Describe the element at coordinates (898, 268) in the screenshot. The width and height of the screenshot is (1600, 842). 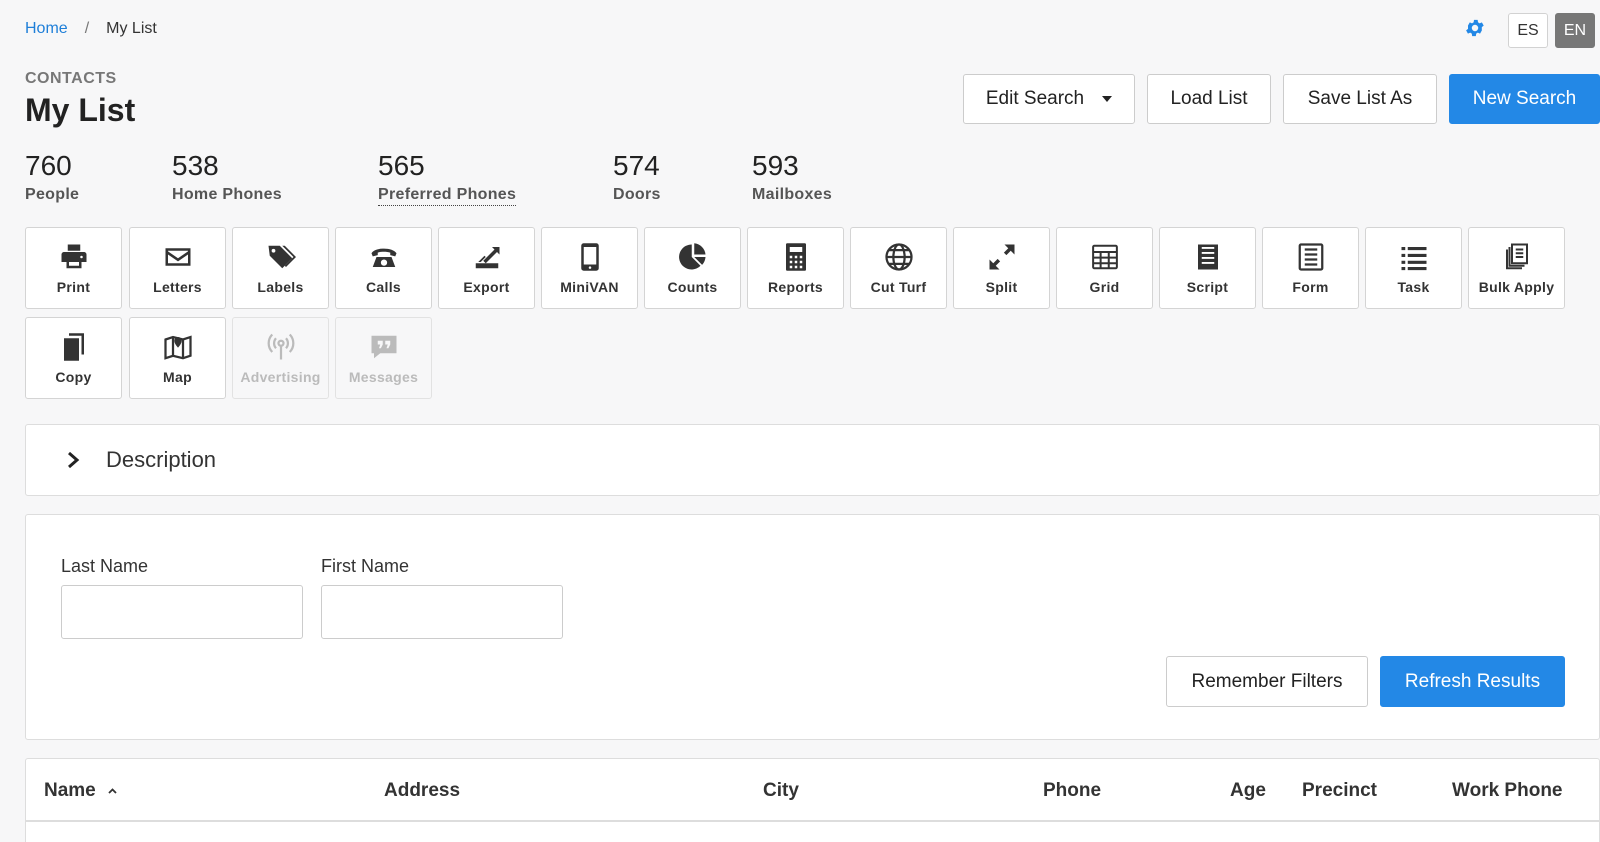
I see `tool-cut-turf-button: Cut Turf` at that location.